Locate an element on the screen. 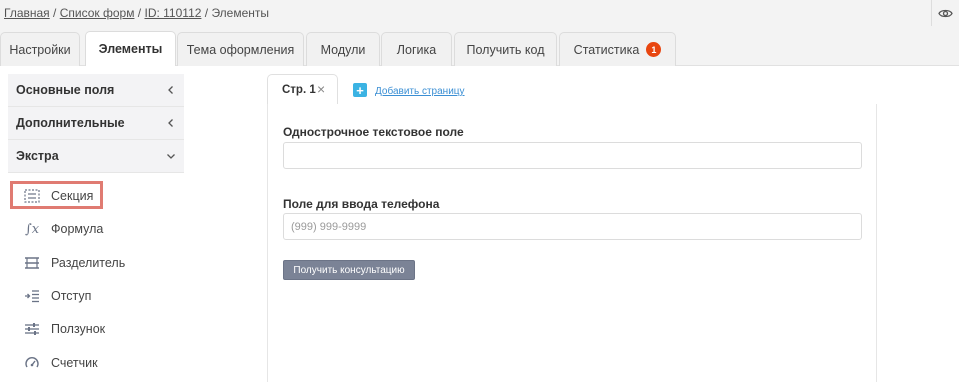 This screenshot has height=382, width=959. tab-theme: Тема оформления is located at coordinates (240, 49).